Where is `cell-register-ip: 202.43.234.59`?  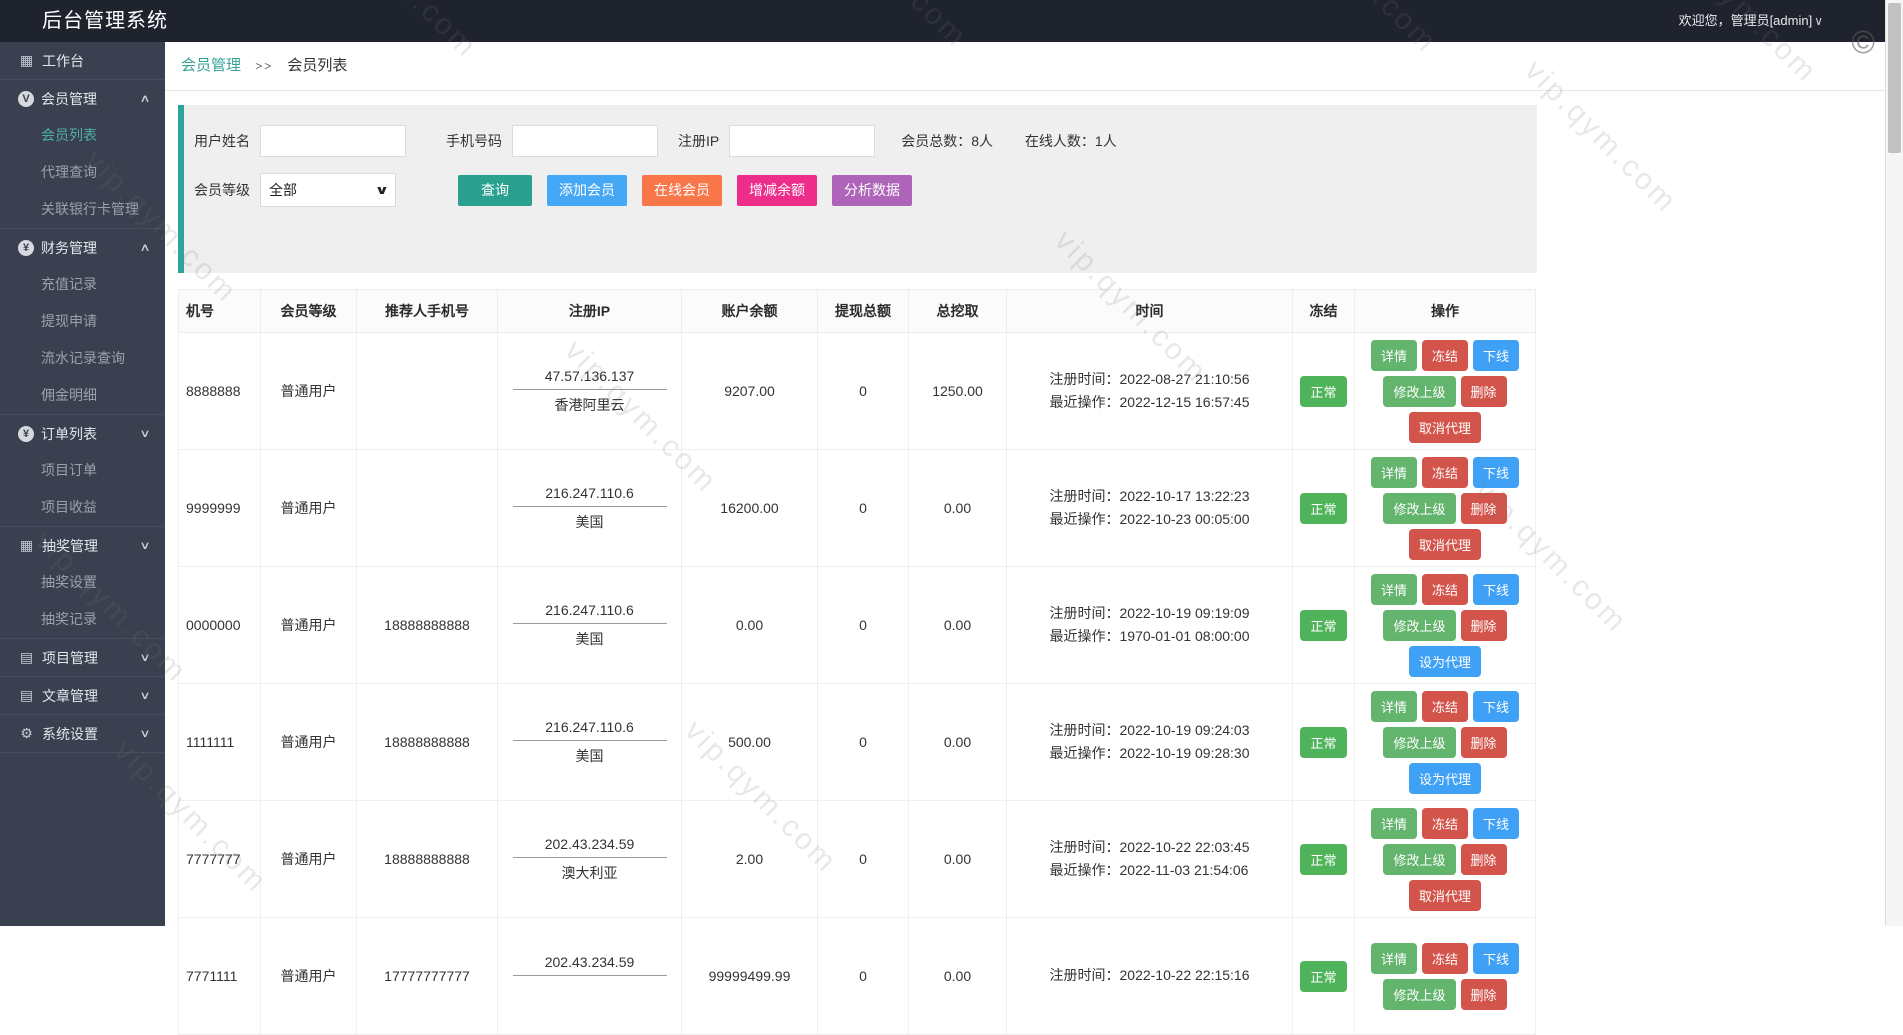
cell-register-ip: 202.43.234.59 is located at coordinates (589, 976).